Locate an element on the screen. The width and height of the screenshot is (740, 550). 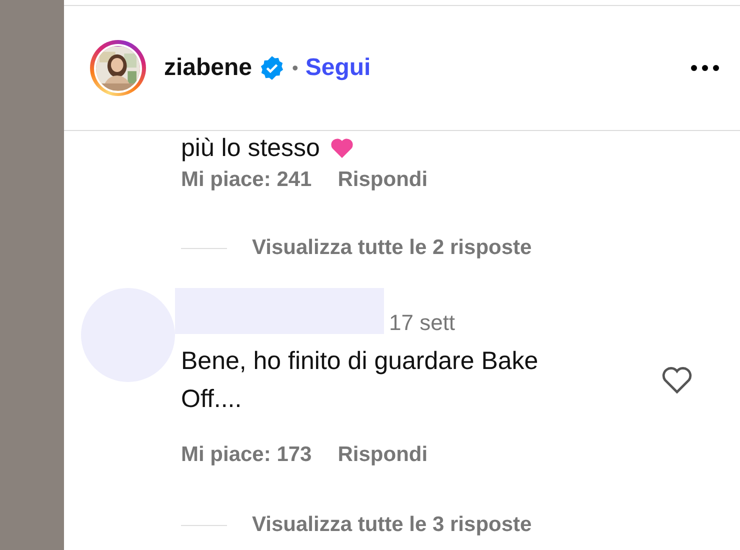
view-replies-link: Visualizza tutte le 2 risposte is located at coordinates (392, 248).